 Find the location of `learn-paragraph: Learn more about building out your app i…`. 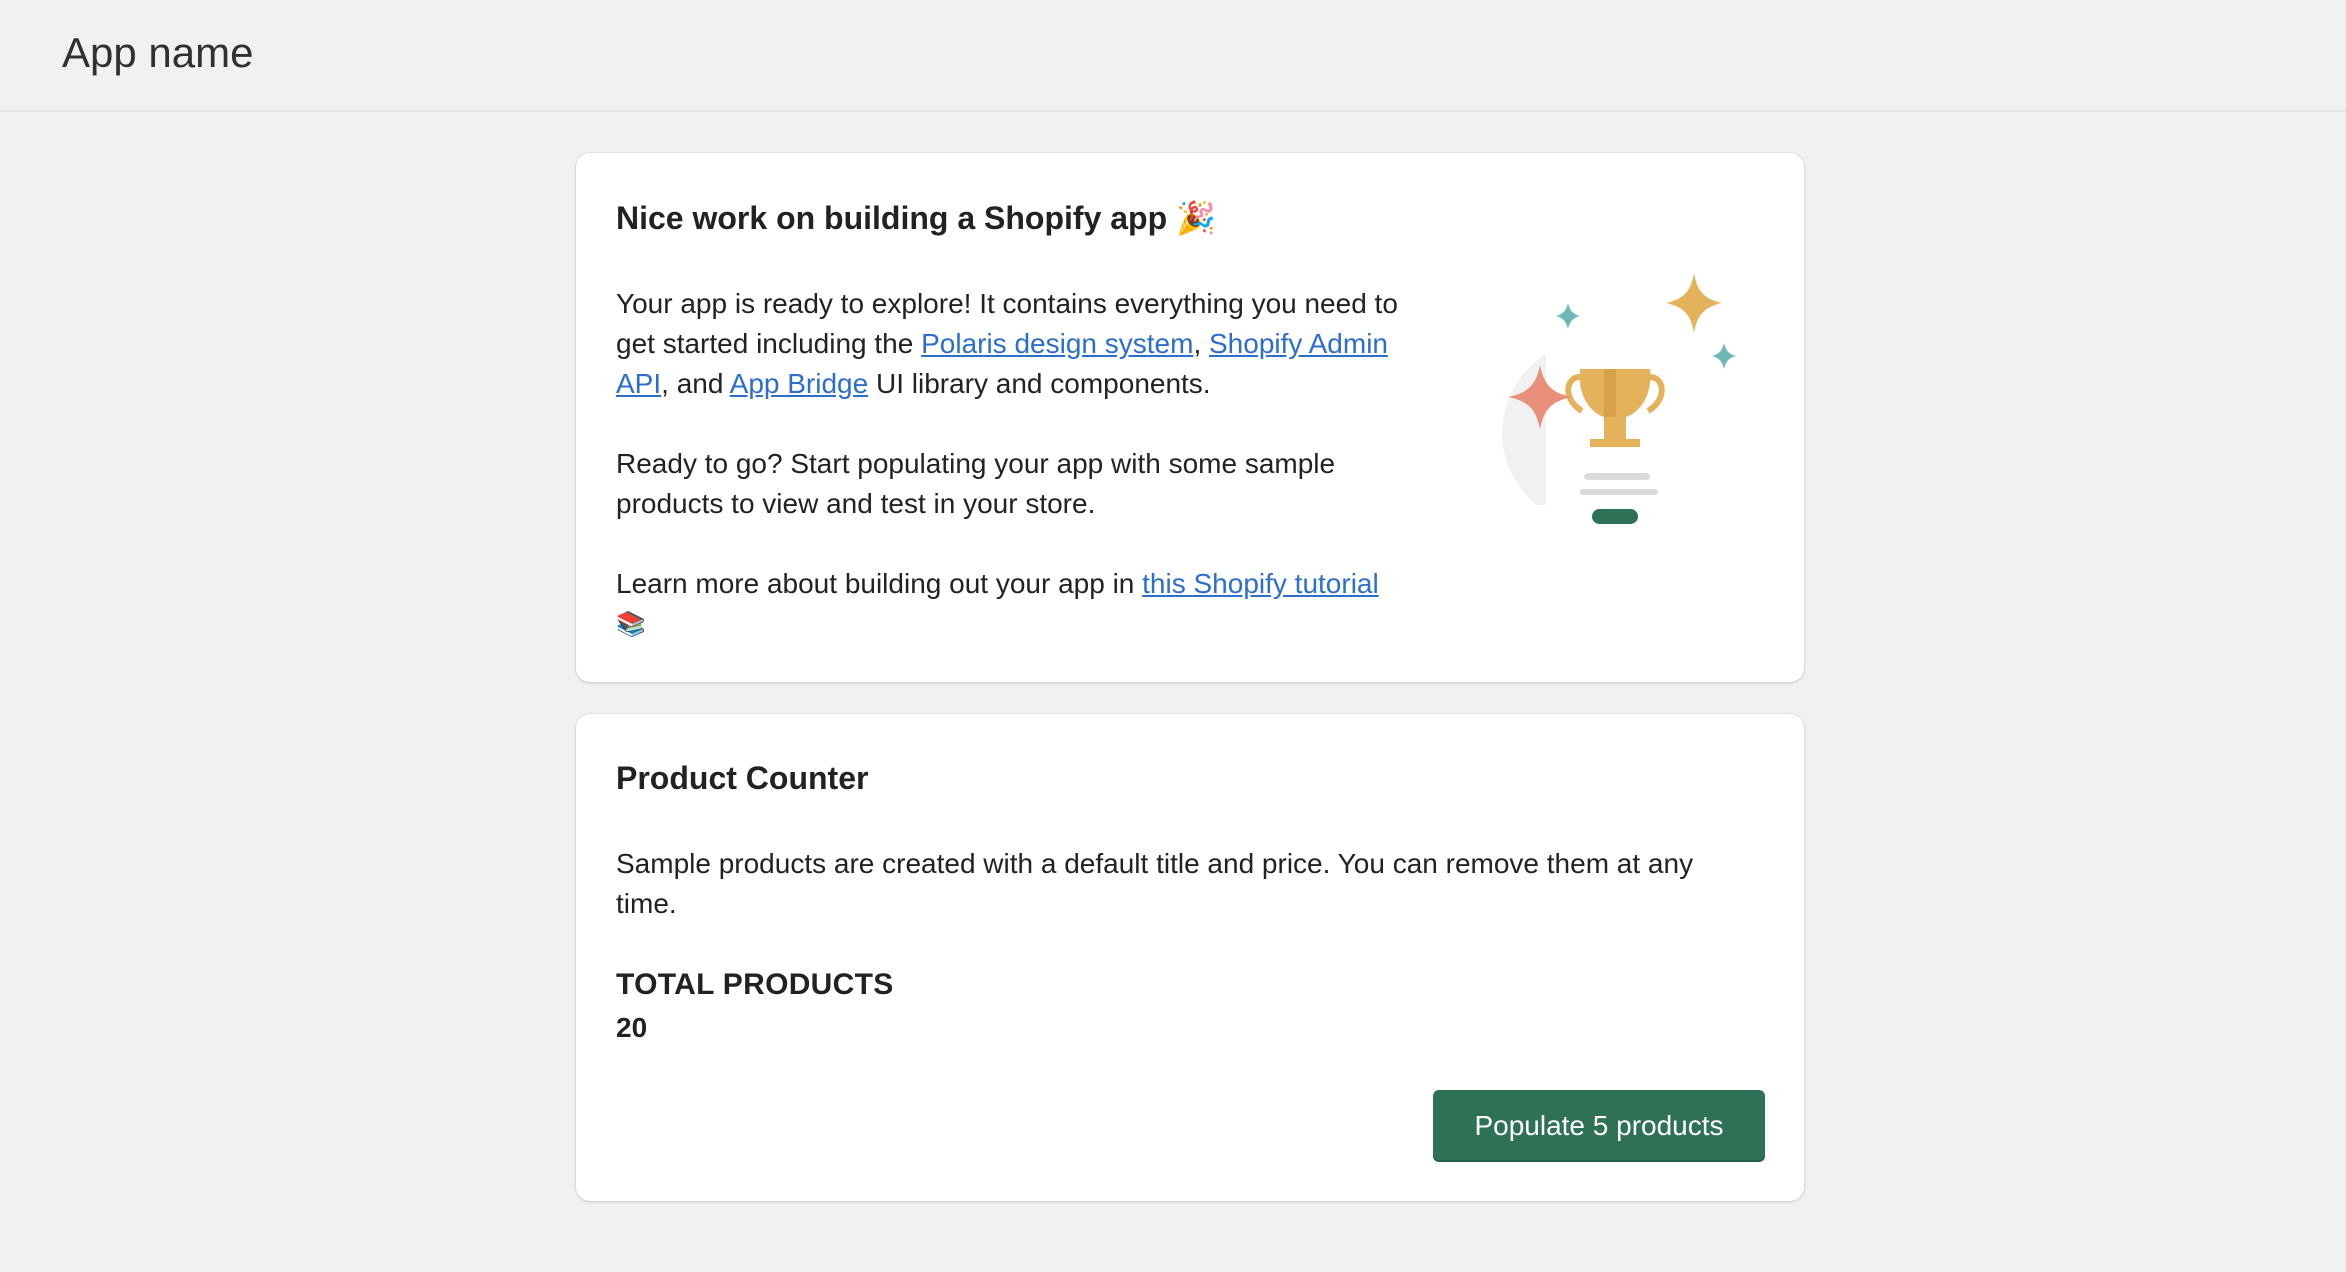

learn-paragraph: Learn more about building out your app i… is located at coordinates (1046, 604).